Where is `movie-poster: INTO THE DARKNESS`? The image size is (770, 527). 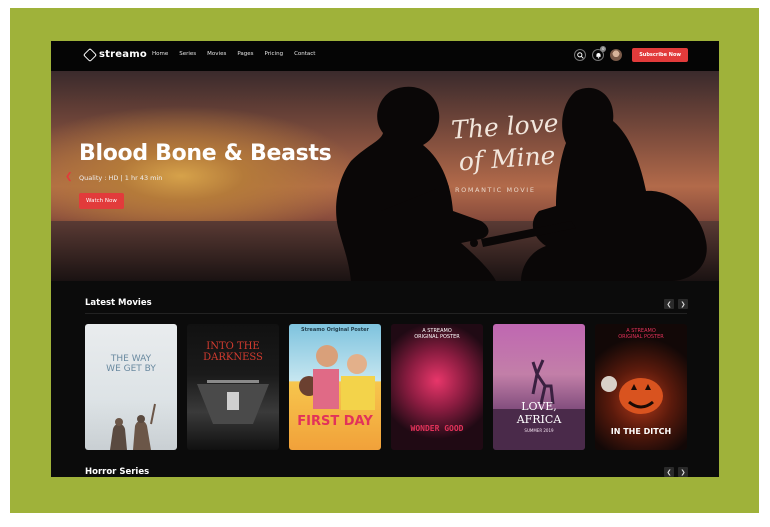
movie-poster: INTO THE DARKNESS is located at coordinates (233, 387).